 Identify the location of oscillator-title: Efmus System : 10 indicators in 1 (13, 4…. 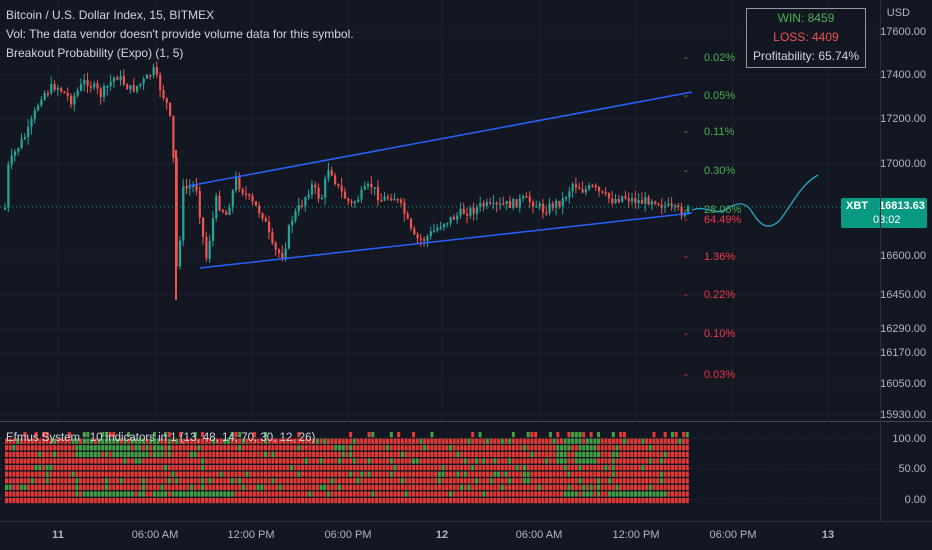
(160, 438).